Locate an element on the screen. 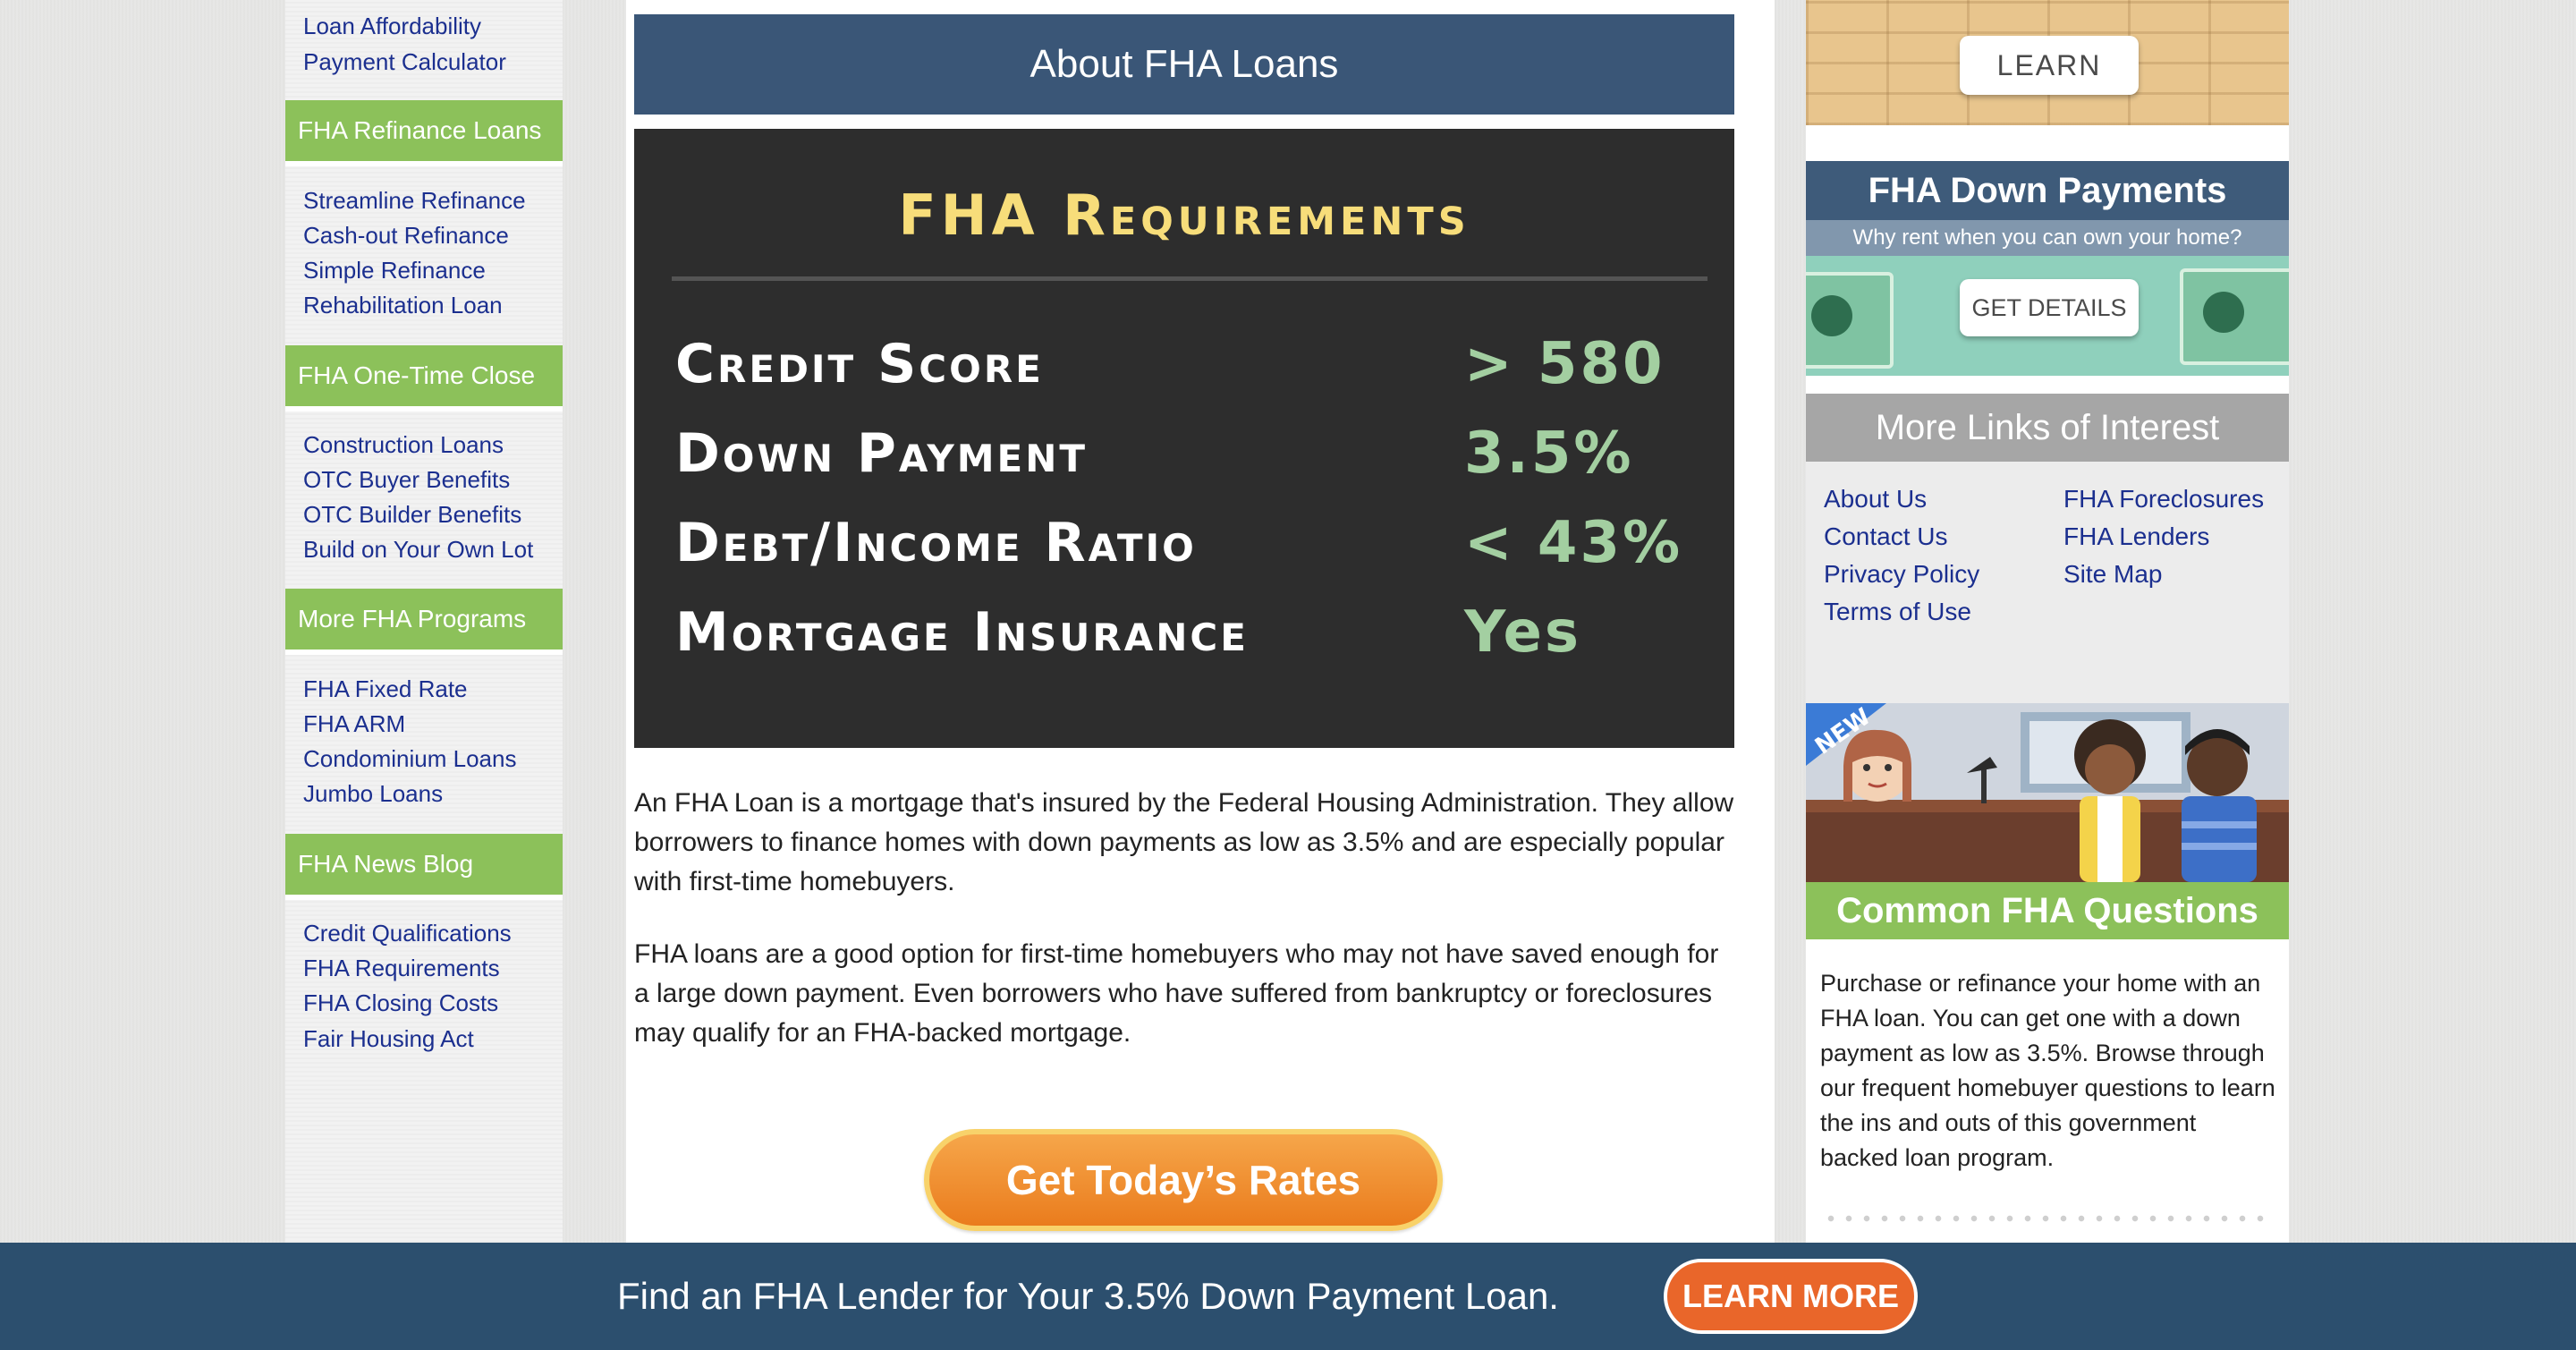 The width and height of the screenshot is (2576, 1350). sidebar-link-condominium-loans: Condominium Loans is located at coordinates (409, 758).